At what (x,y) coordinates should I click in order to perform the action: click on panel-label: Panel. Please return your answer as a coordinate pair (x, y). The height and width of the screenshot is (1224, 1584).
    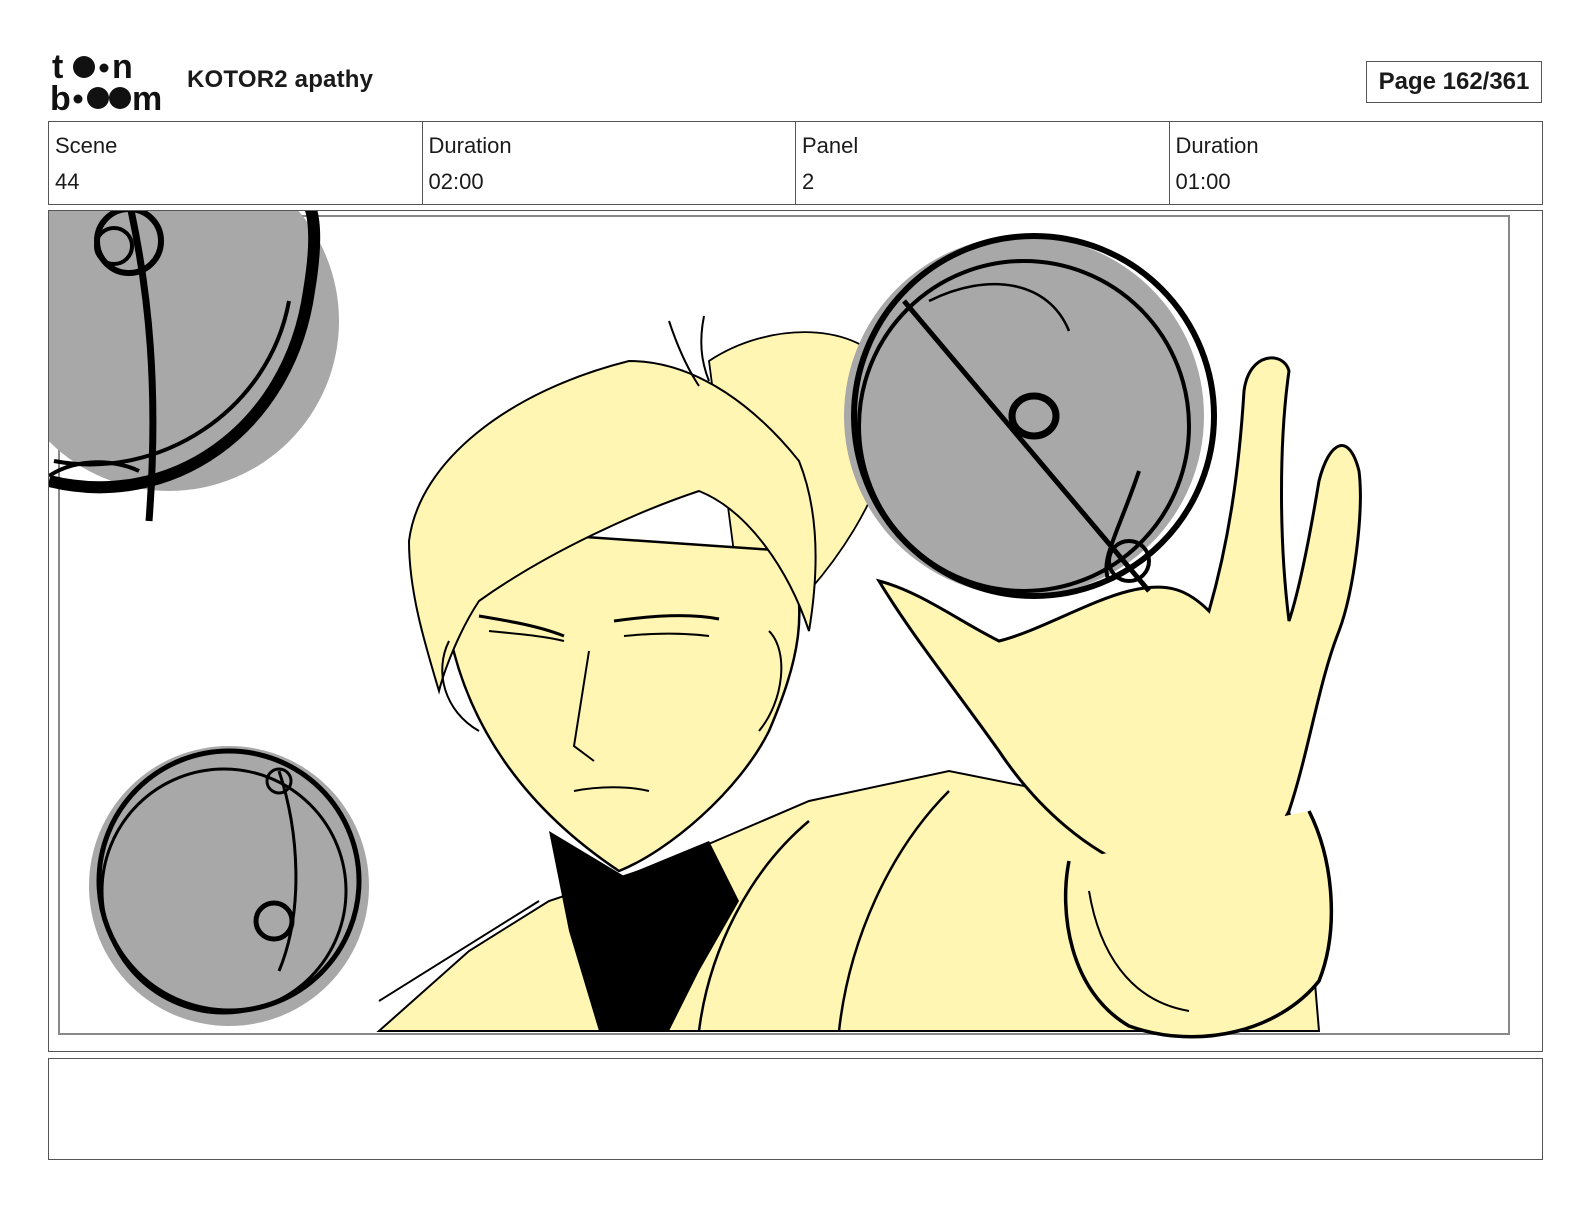
    Looking at the image, I should click on (830, 145).